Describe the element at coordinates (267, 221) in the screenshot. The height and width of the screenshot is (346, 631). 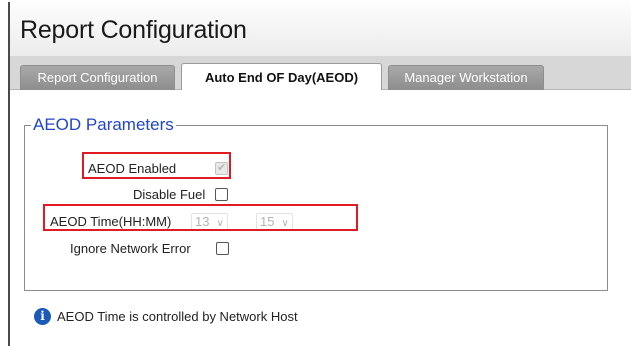
I see `minute-value: 15` at that location.